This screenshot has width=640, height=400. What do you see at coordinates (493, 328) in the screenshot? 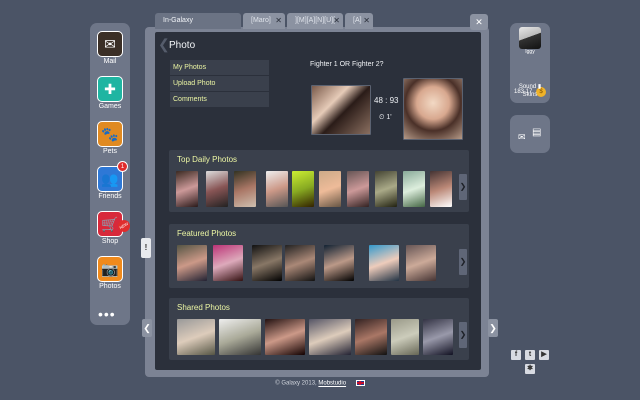
I see `next-page-arrow-icon: ❯` at bounding box center [493, 328].